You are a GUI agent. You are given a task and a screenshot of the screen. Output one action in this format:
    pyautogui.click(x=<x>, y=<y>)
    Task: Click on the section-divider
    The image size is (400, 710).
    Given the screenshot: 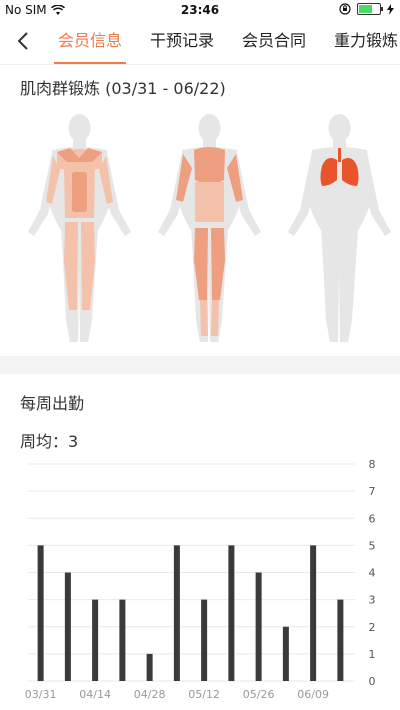 What is the action you would take?
    pyautogui.click(x=200, y=365)
    